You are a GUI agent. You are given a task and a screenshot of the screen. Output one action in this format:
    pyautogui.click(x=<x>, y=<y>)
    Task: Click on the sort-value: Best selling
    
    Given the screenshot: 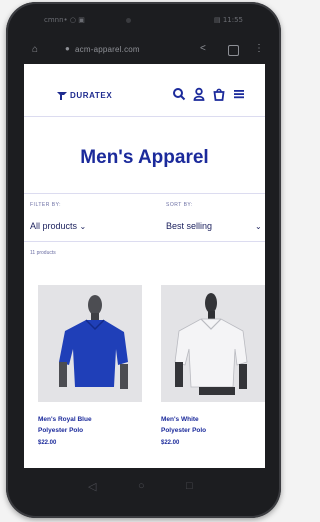 What is the action you would take?
    pyautogui.click(x=189, y=226)
    